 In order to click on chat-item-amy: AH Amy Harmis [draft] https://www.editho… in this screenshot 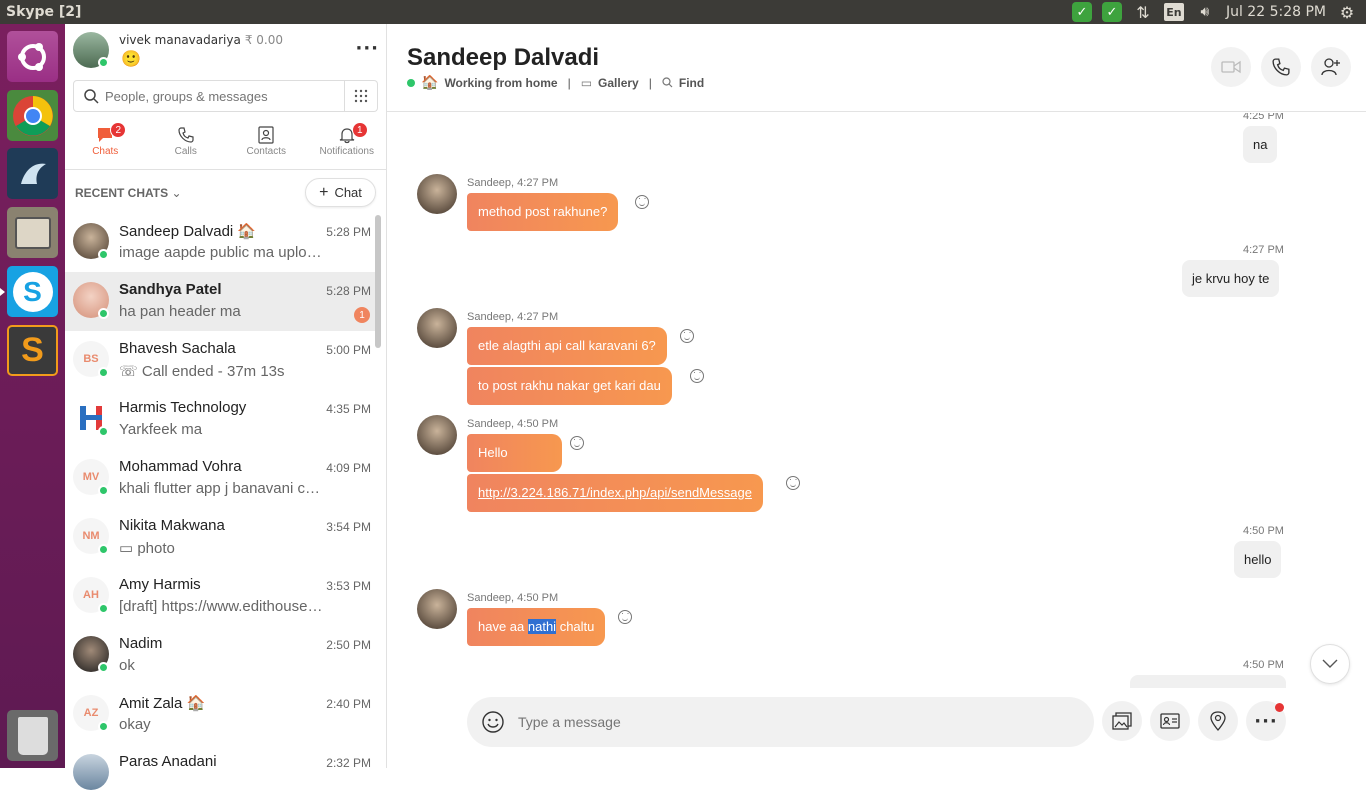, I will do `click(222, 596)`.